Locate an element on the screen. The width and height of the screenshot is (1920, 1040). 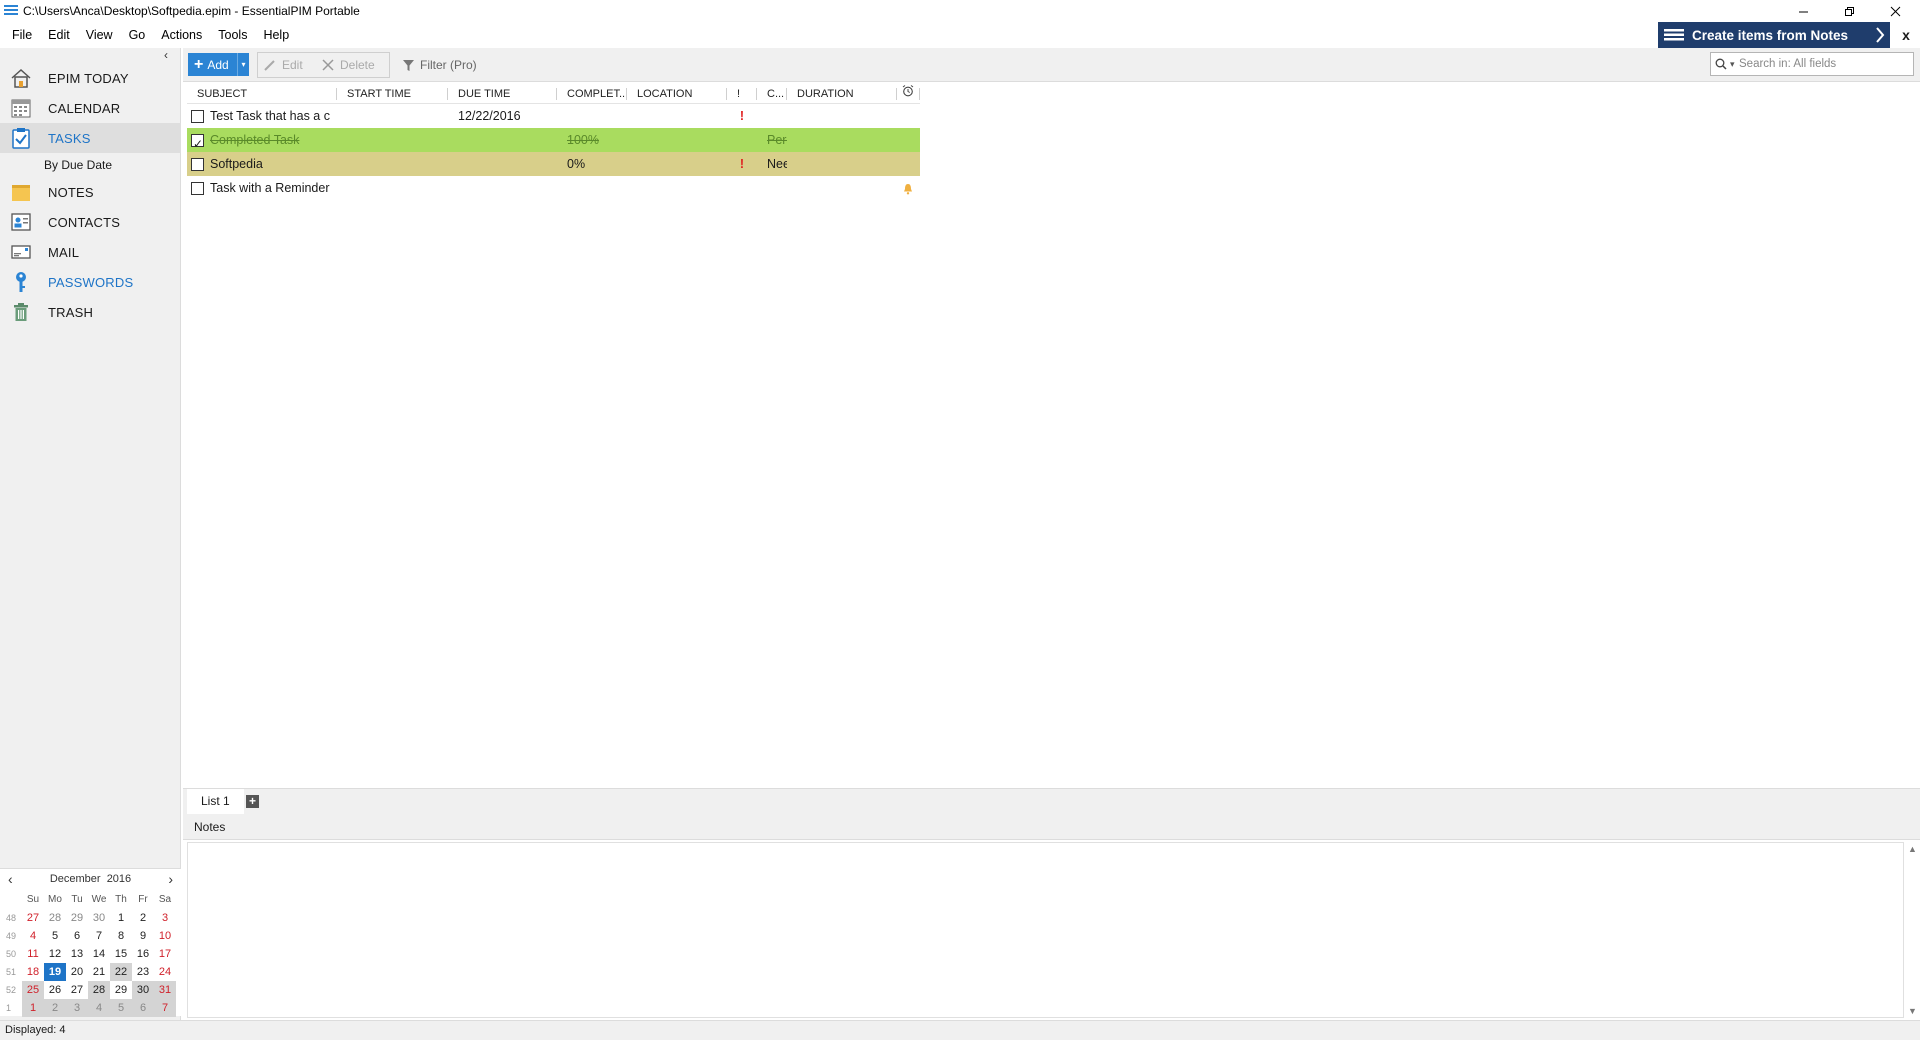
calendar-day: 19 is located at coordinates (55, 972).